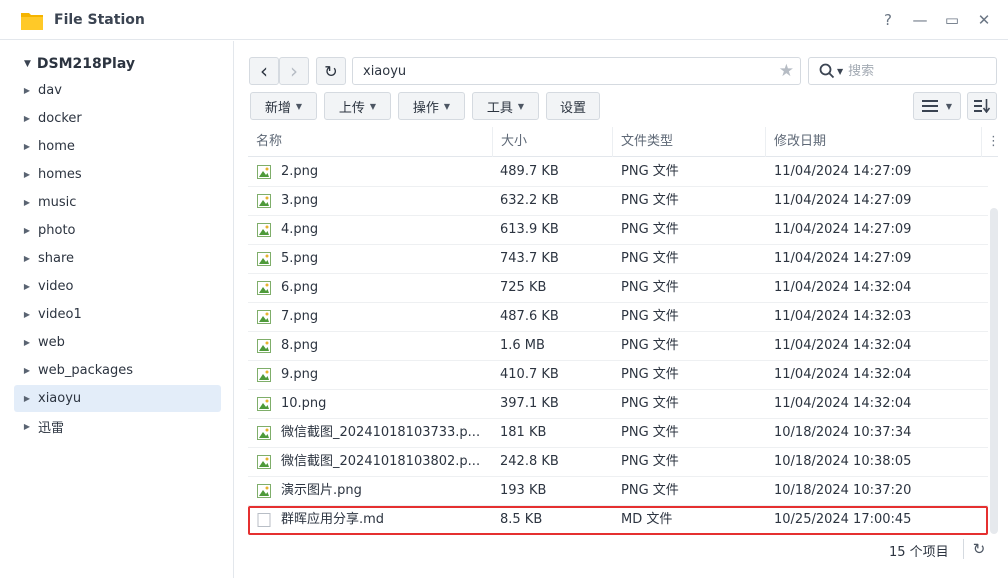  Describe the element at coordinates (431, 106) in the screenshot. I see `action-button: 操作 ▼` at that location.